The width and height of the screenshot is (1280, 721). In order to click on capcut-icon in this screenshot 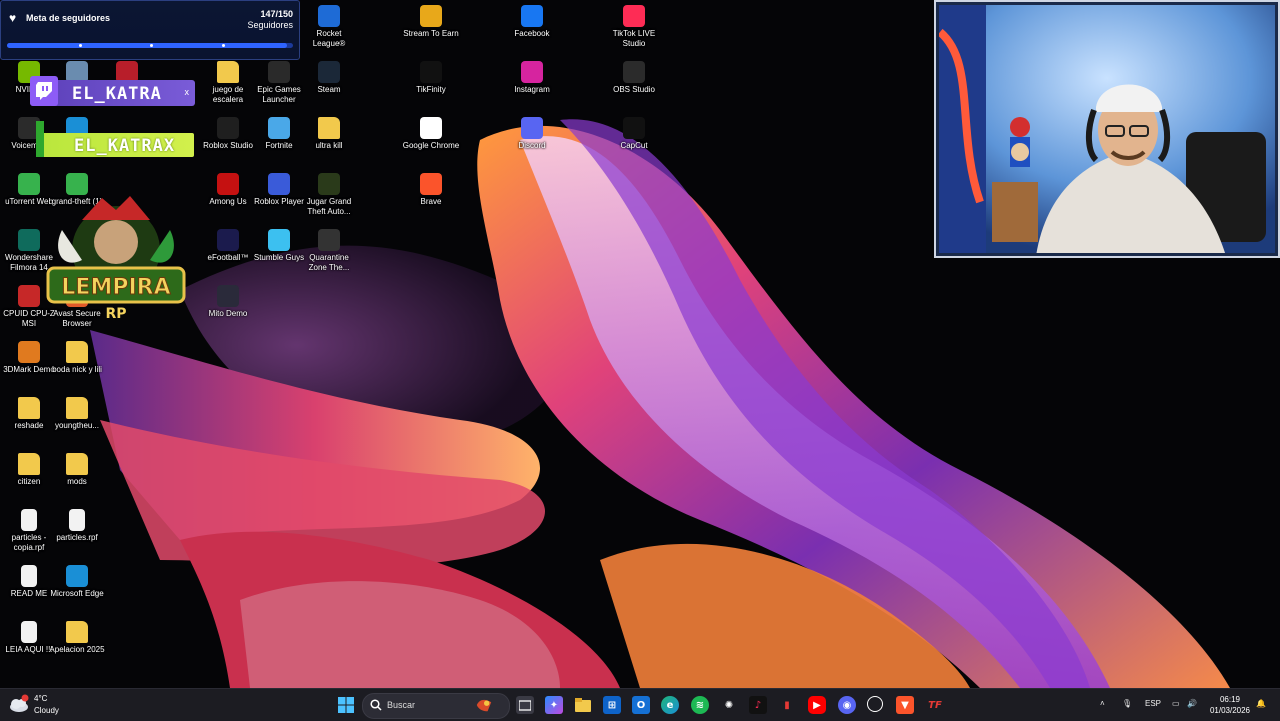, I will do `click(634, 128)`.